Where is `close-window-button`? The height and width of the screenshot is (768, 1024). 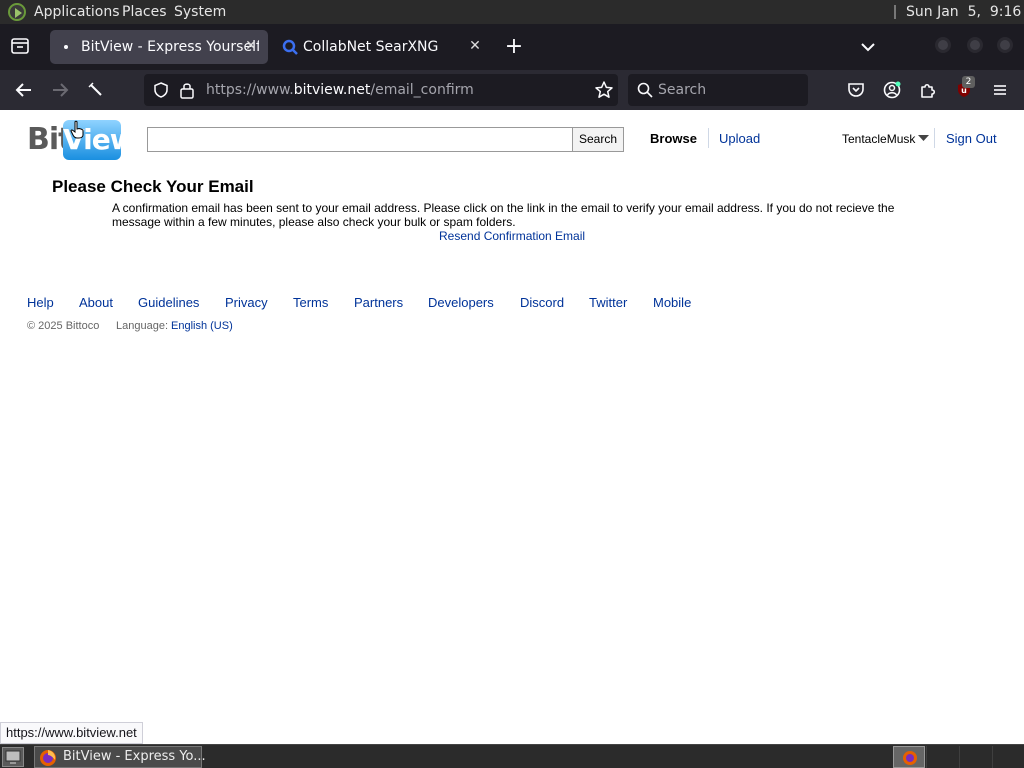 close-window-button is located at coordinates (1005, 45).